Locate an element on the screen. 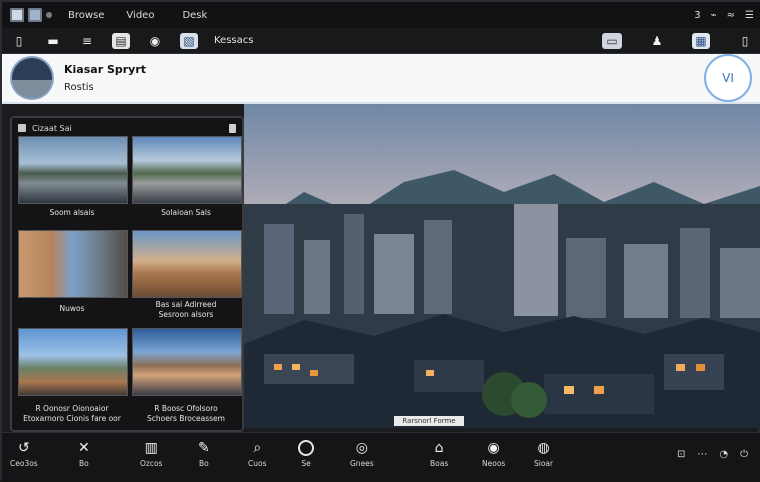 The height and width of the screenshot is (482, 760). taskbar-label: Cuos is located at coordinates (257, 463).